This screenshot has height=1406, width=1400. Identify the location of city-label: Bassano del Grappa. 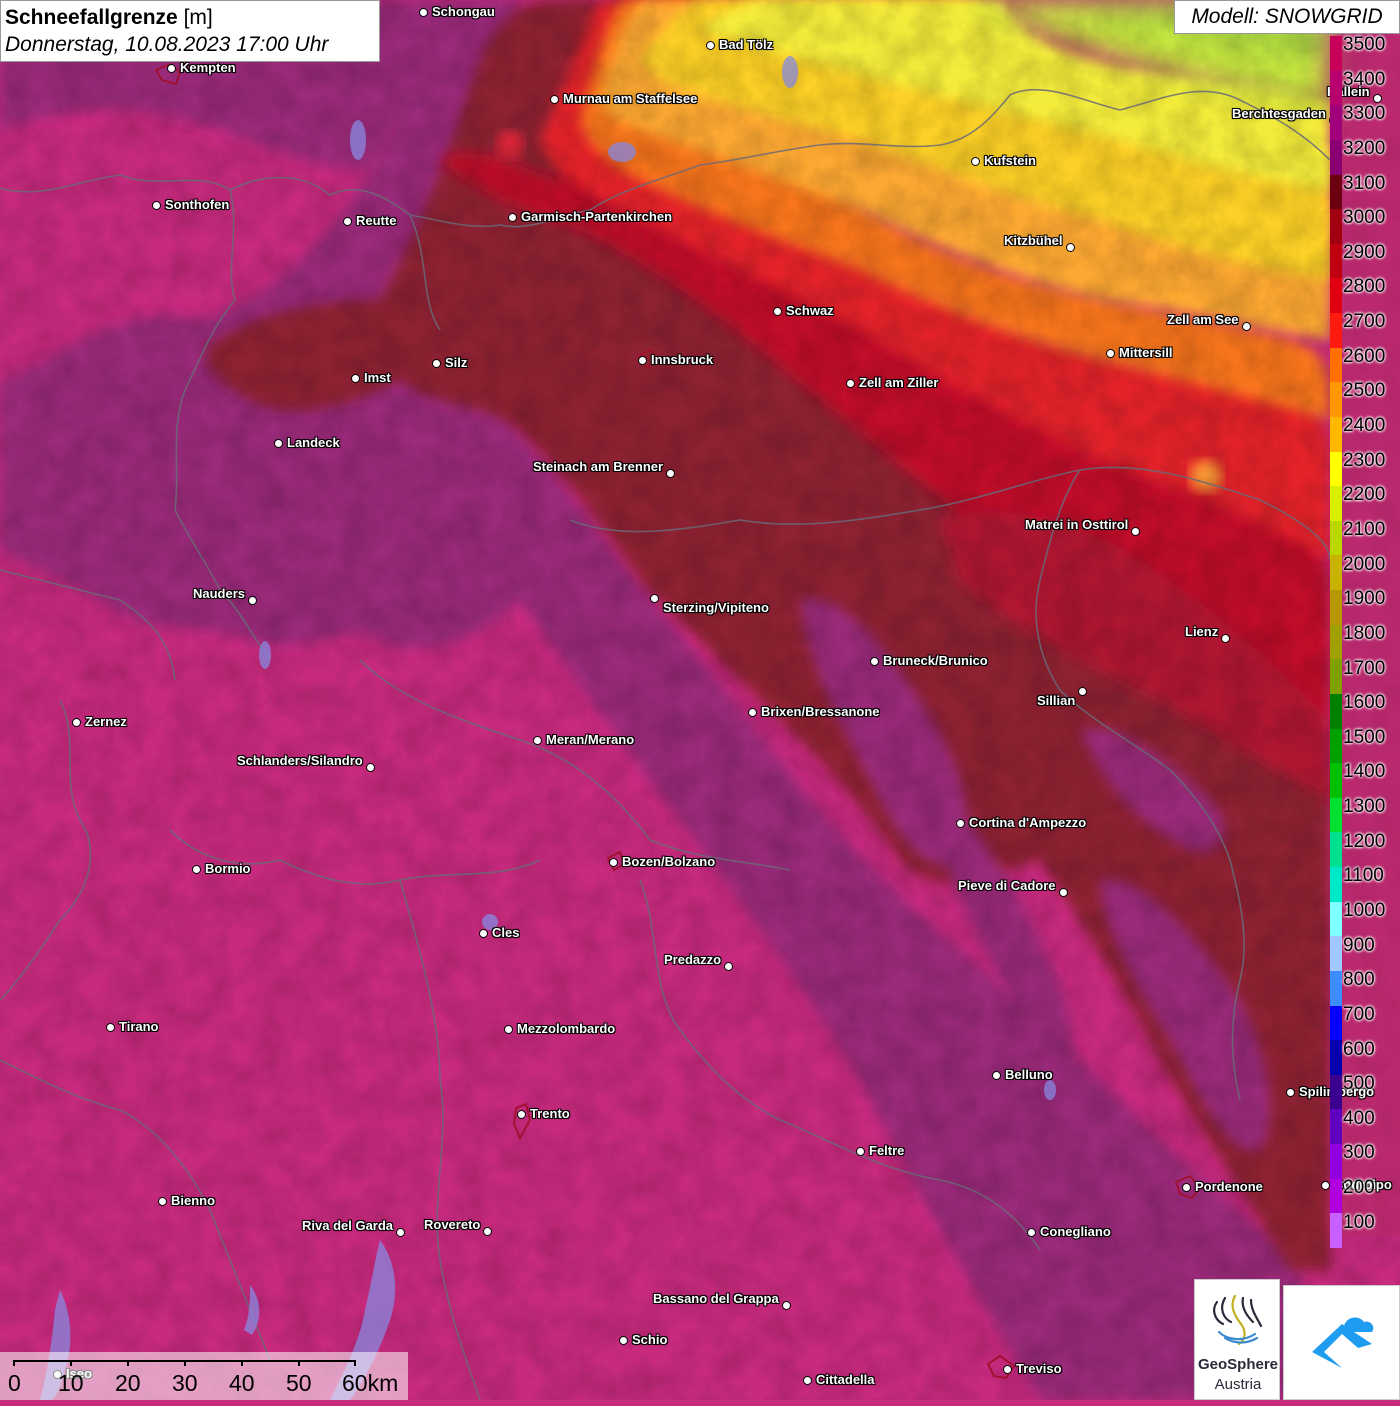
(716, 1298).